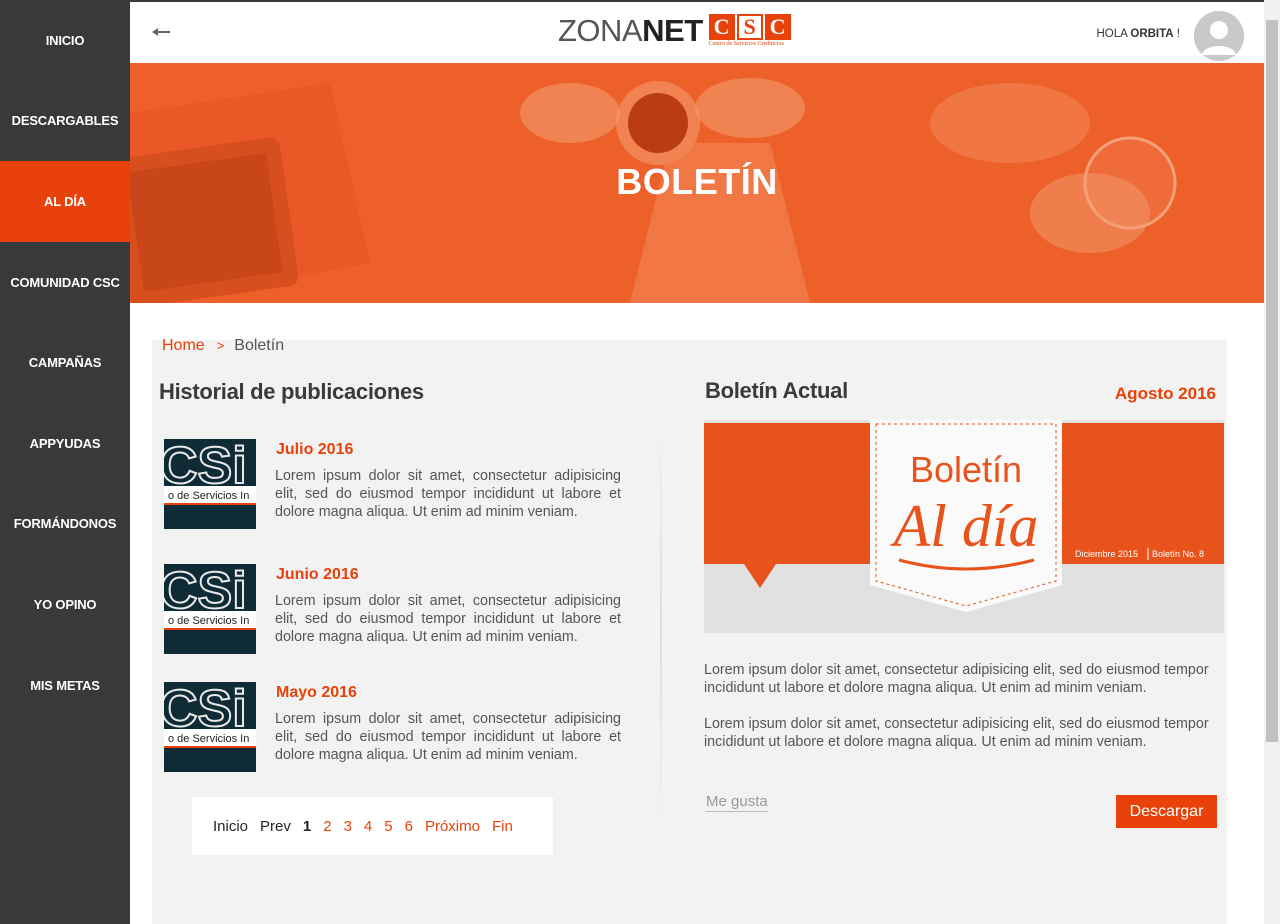  Describe the element at coordinates (737, 802) in the screenshot. I see `like-link: Me gusta` at that location.